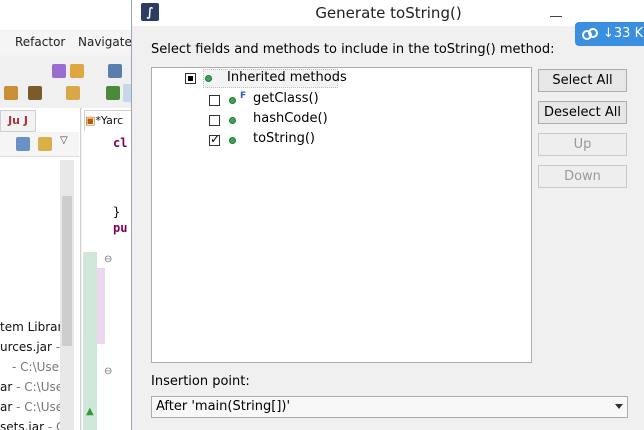  I want to click on java-file-icon: ▣, so click(90, 120).